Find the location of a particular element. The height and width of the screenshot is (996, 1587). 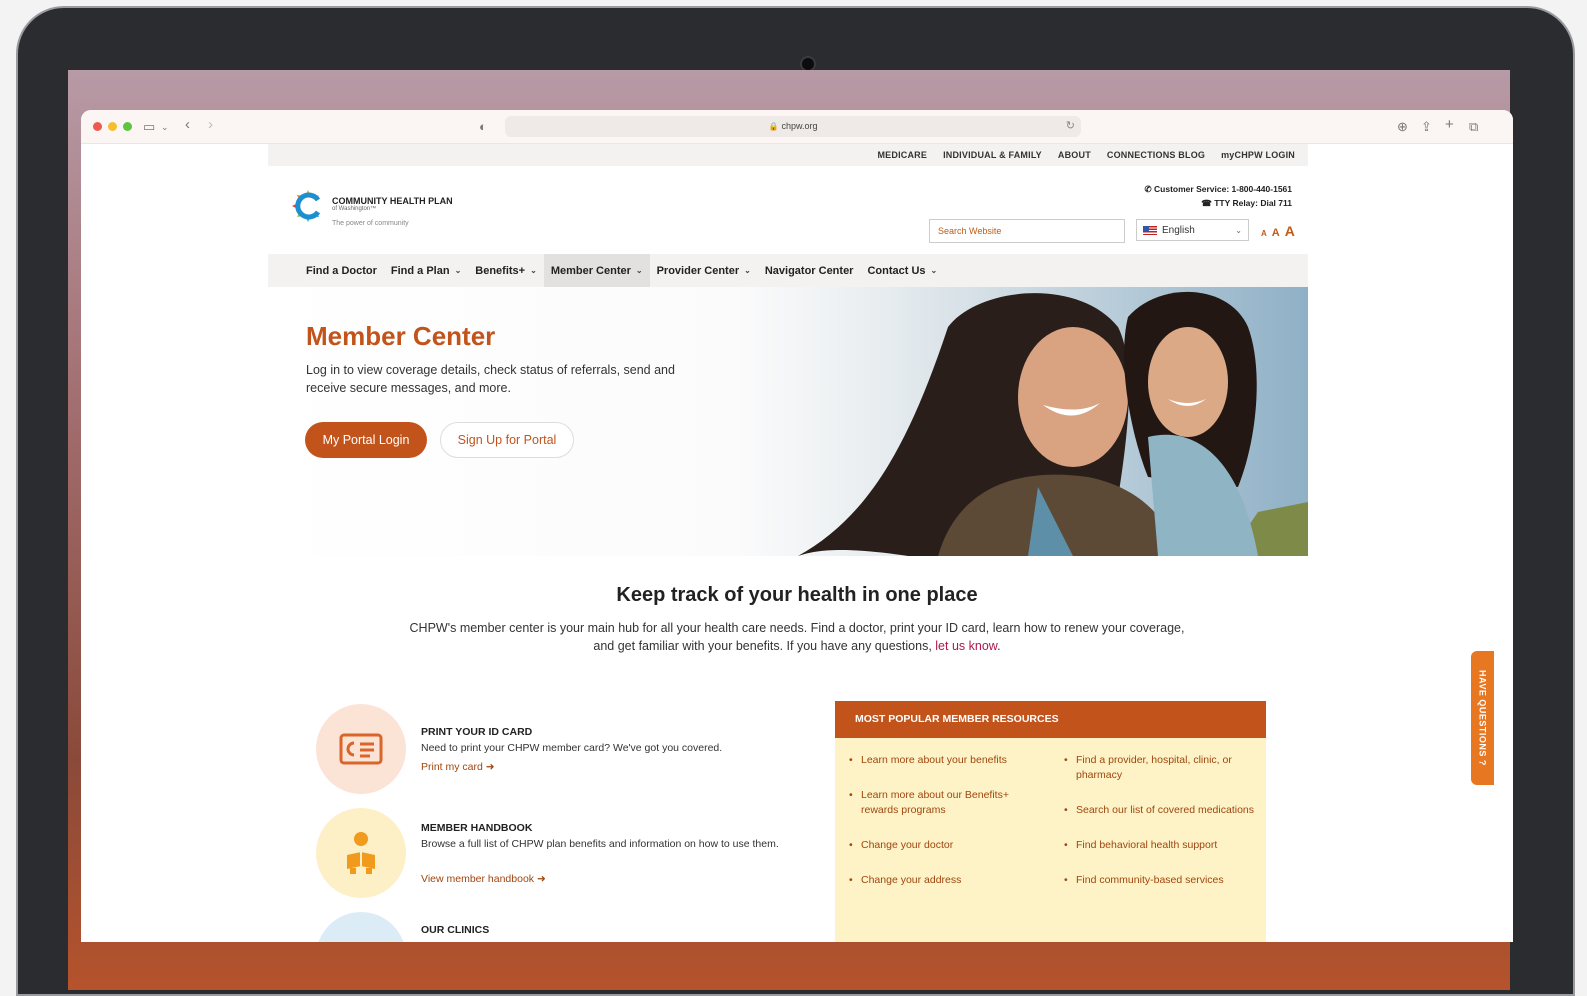

phone-icon: ✆ is located at coordinates (1149, 189).